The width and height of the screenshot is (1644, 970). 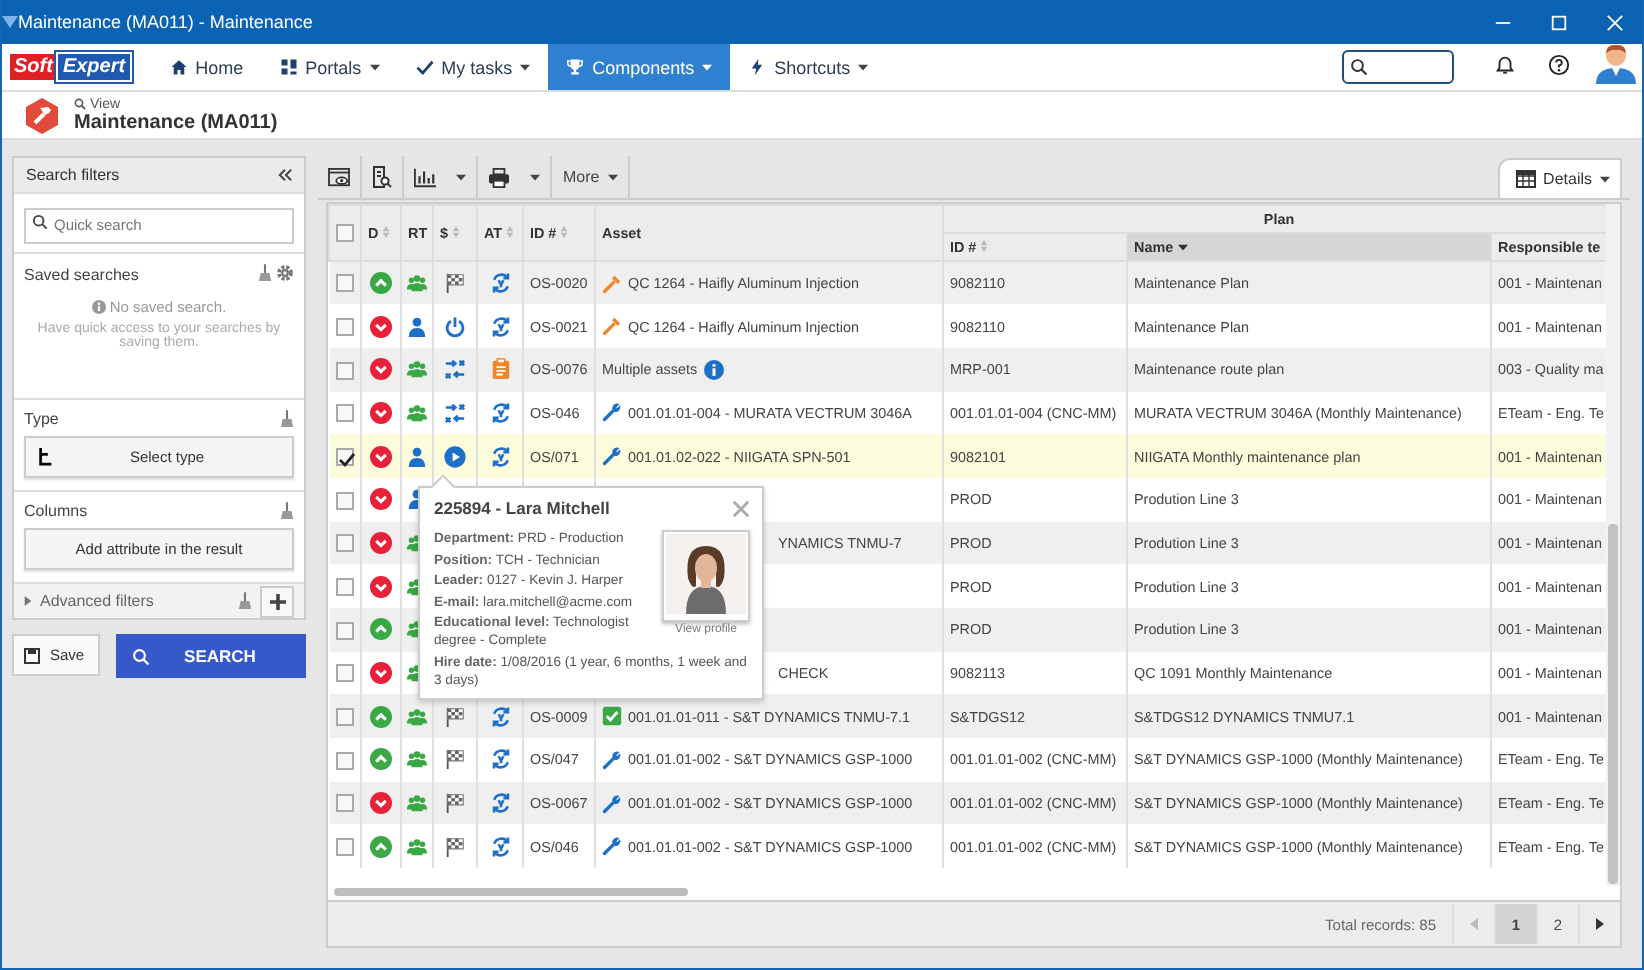 What do you see at coordinates (56, 511) in the screenshot?
I see `section-title: Columns` at bounding box center [56, 511].